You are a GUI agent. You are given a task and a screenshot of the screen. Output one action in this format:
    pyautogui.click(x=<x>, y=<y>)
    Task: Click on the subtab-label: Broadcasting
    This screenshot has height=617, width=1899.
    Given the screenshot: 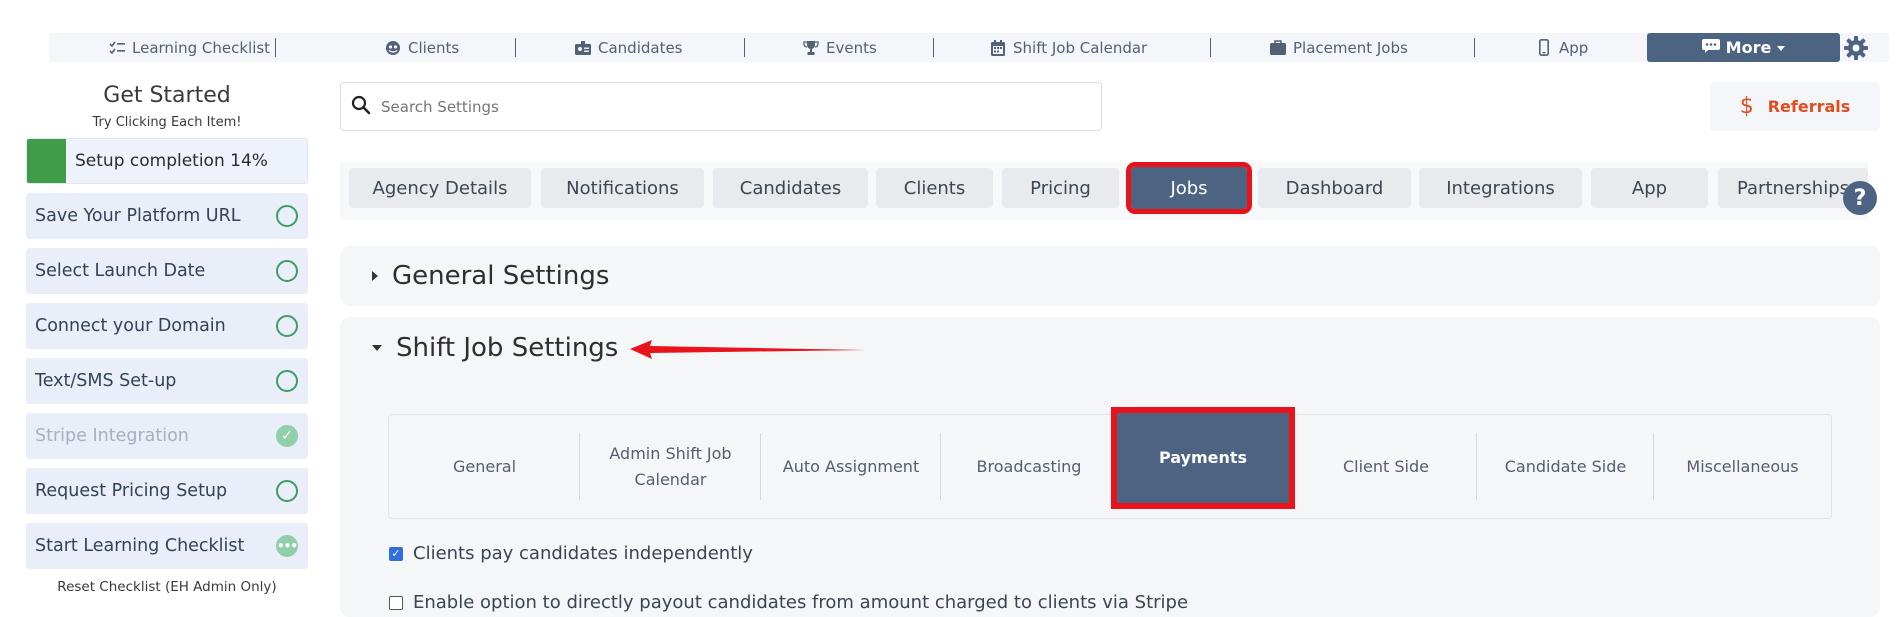 What is the action you would take?
    pyautogui.click(x=1029, y=466)
    